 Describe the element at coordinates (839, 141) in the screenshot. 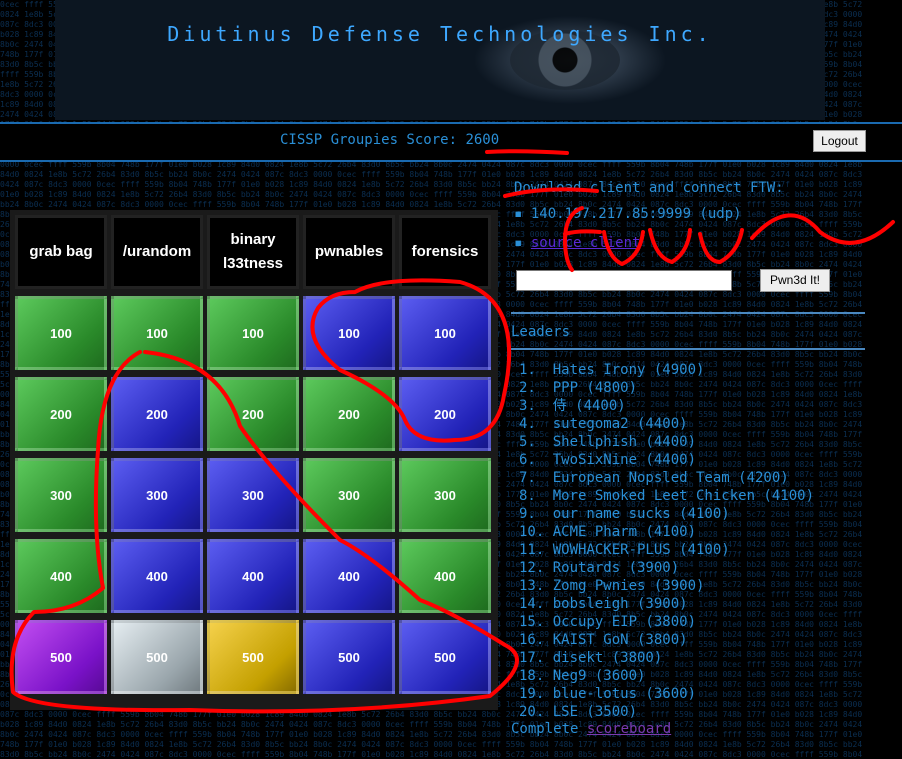

I see `logout-button: Logout` at that location.